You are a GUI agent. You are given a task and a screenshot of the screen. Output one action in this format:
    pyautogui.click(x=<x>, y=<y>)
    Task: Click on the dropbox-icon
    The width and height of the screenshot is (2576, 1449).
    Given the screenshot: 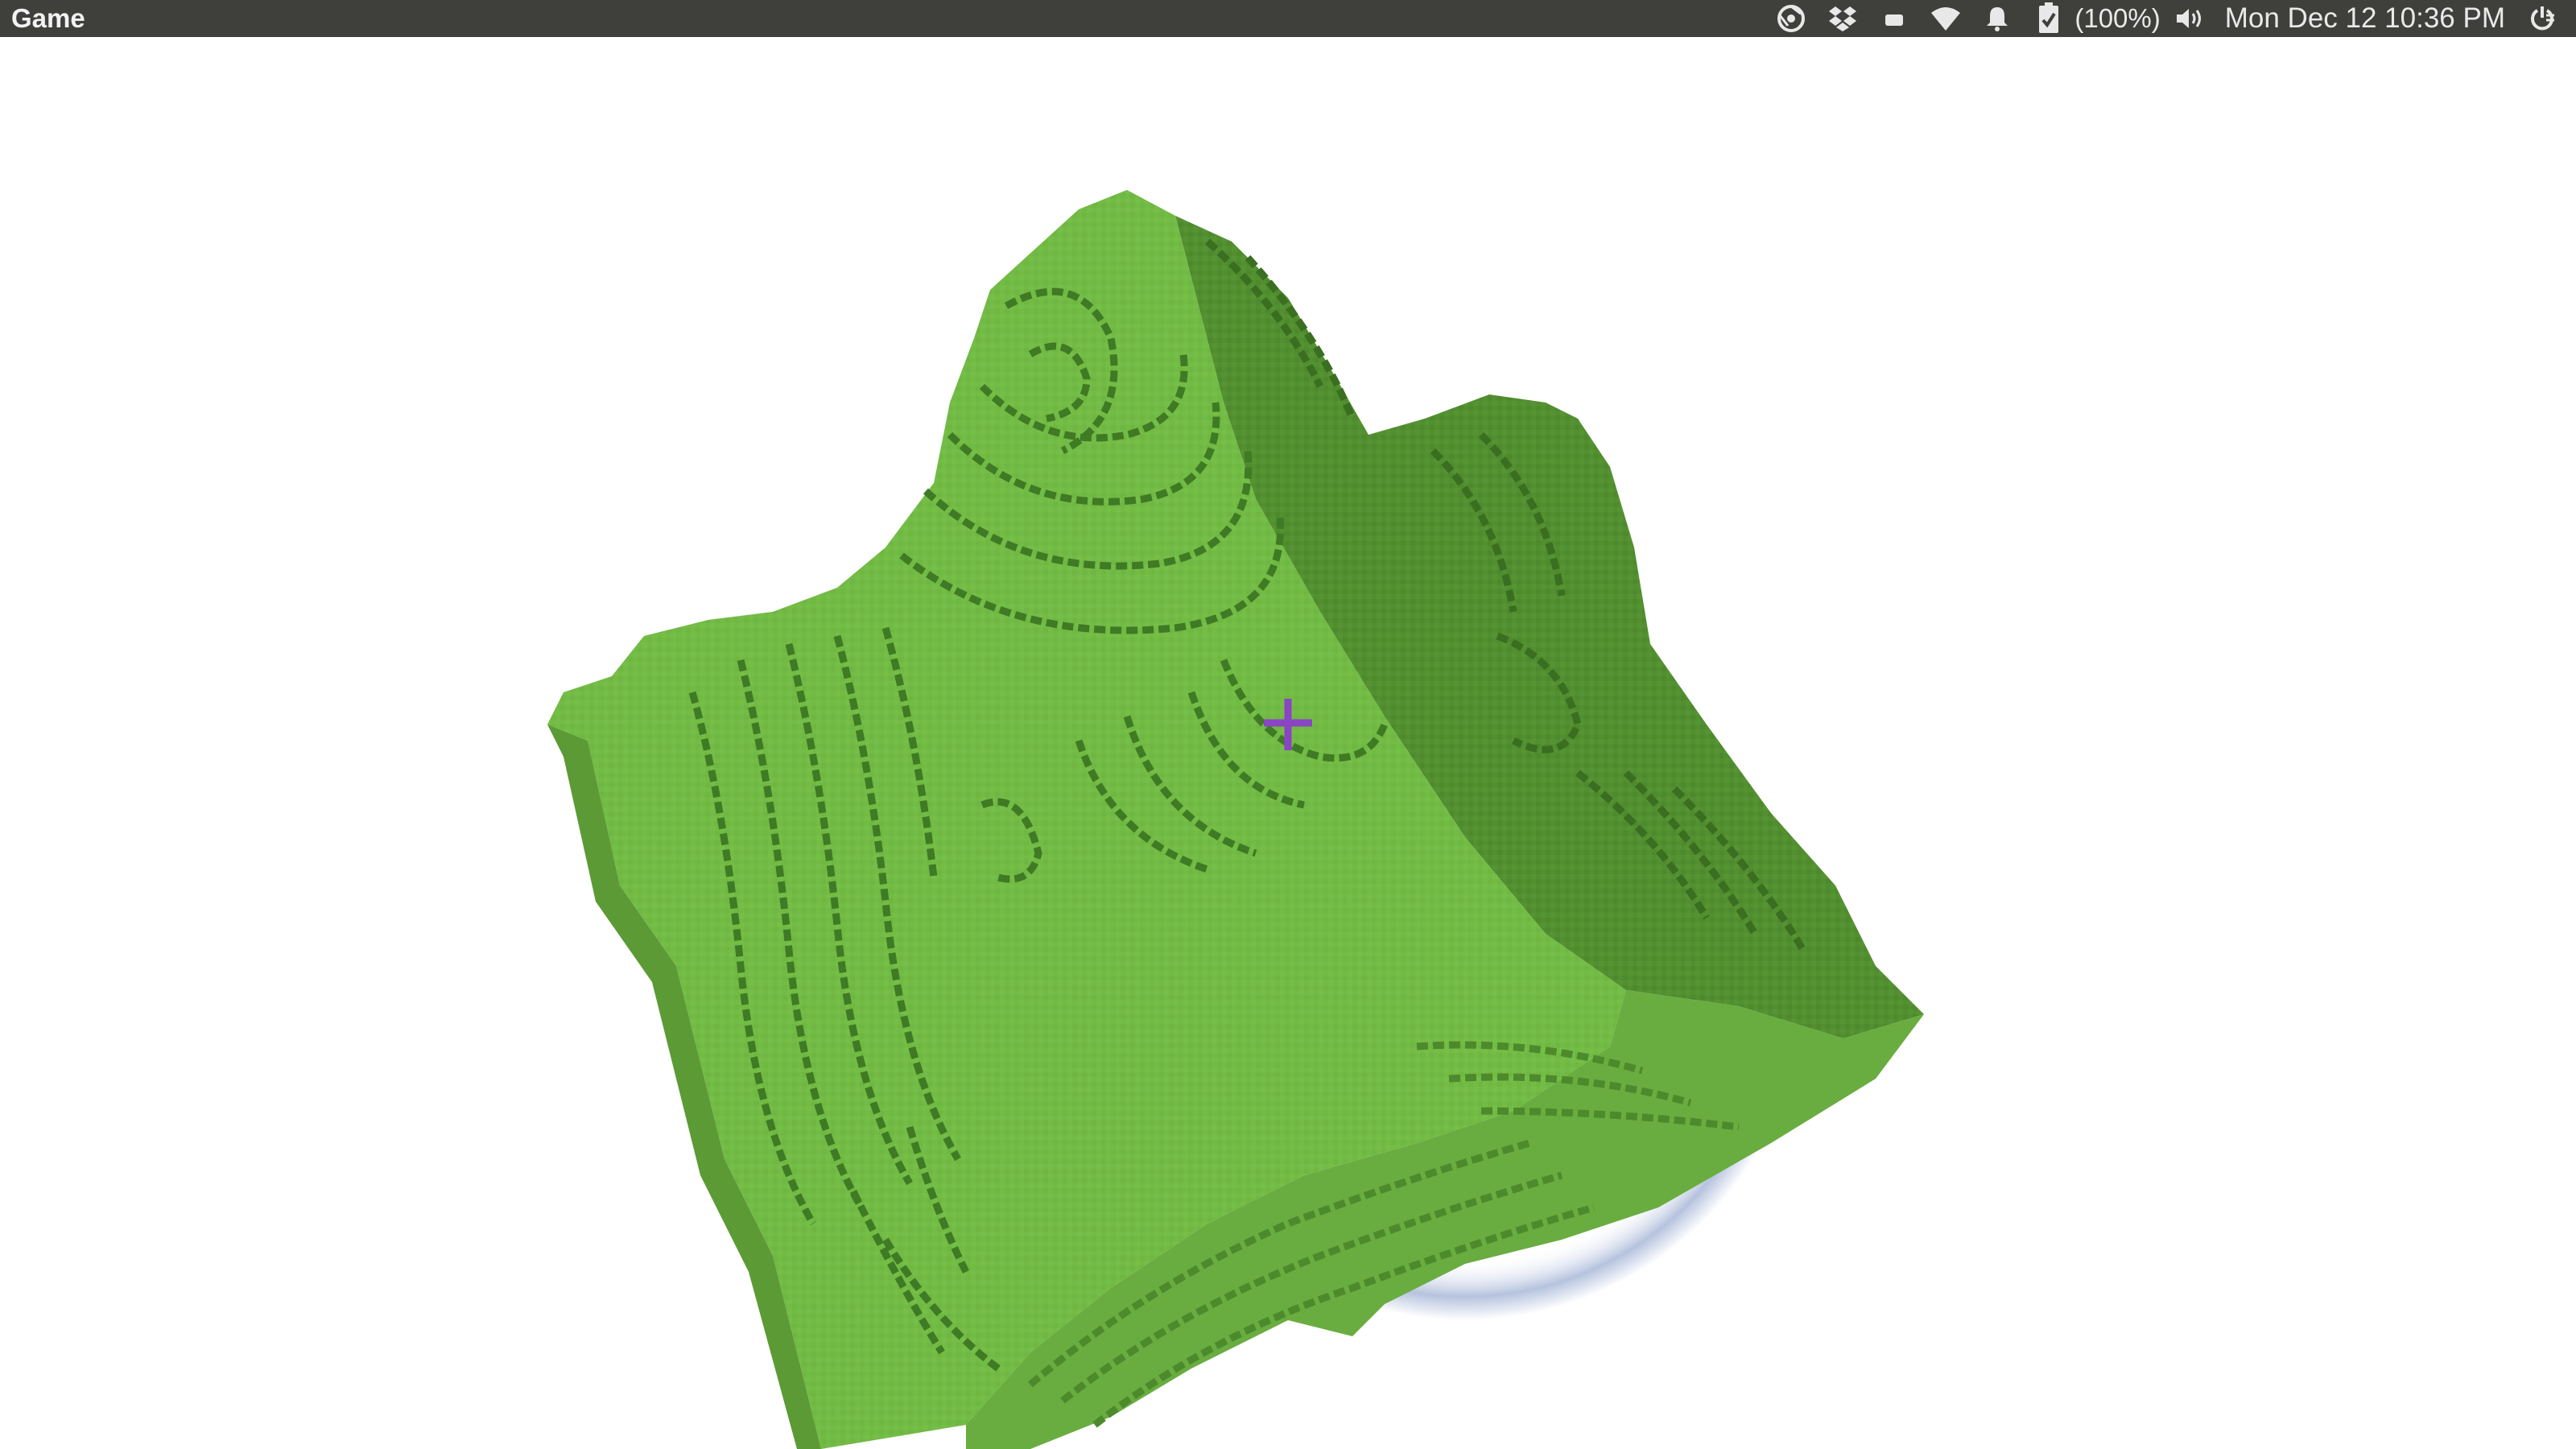 What is the action you would take?
    pyautogui.click(x=1842, y=18)
    